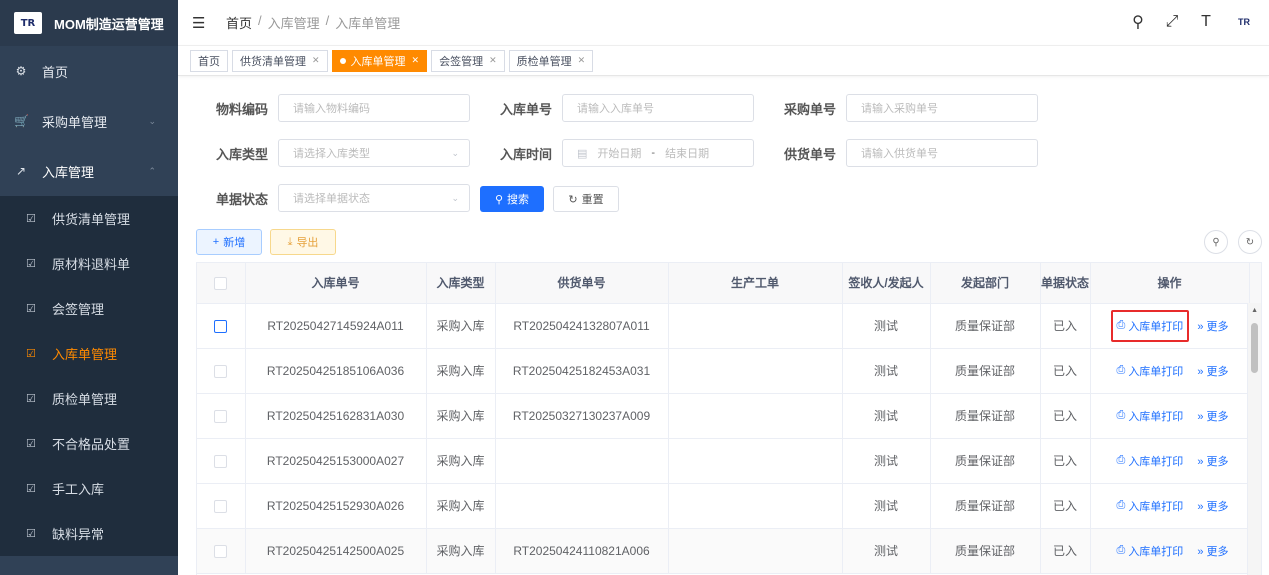 This screenshot has width=1269, height=575. What do you see at coordinates (512, 199) in the screenshot?
I see `search-button: ⚲ 搜索` at bounding box center [512, 199].